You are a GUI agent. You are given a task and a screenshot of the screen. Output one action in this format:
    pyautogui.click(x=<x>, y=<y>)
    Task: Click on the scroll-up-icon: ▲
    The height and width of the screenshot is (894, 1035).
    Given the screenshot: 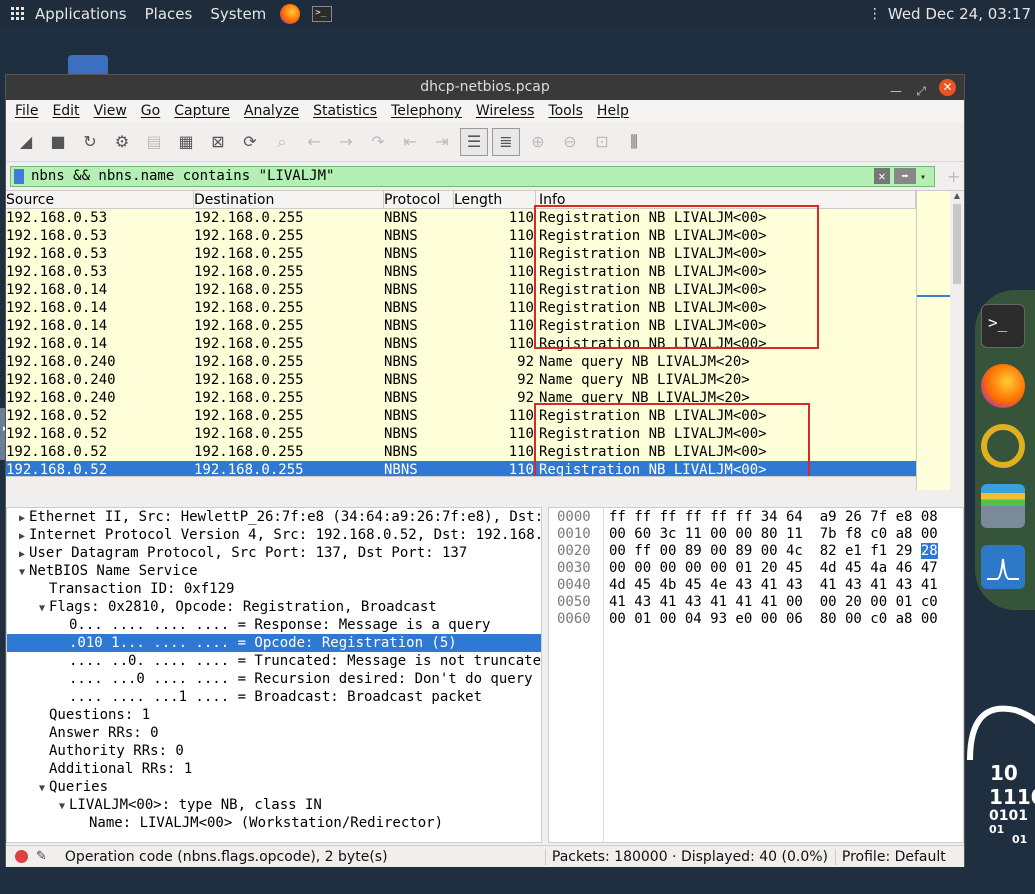 What is the action you would take?
    pyautogui.click(x=957, y=195)
    